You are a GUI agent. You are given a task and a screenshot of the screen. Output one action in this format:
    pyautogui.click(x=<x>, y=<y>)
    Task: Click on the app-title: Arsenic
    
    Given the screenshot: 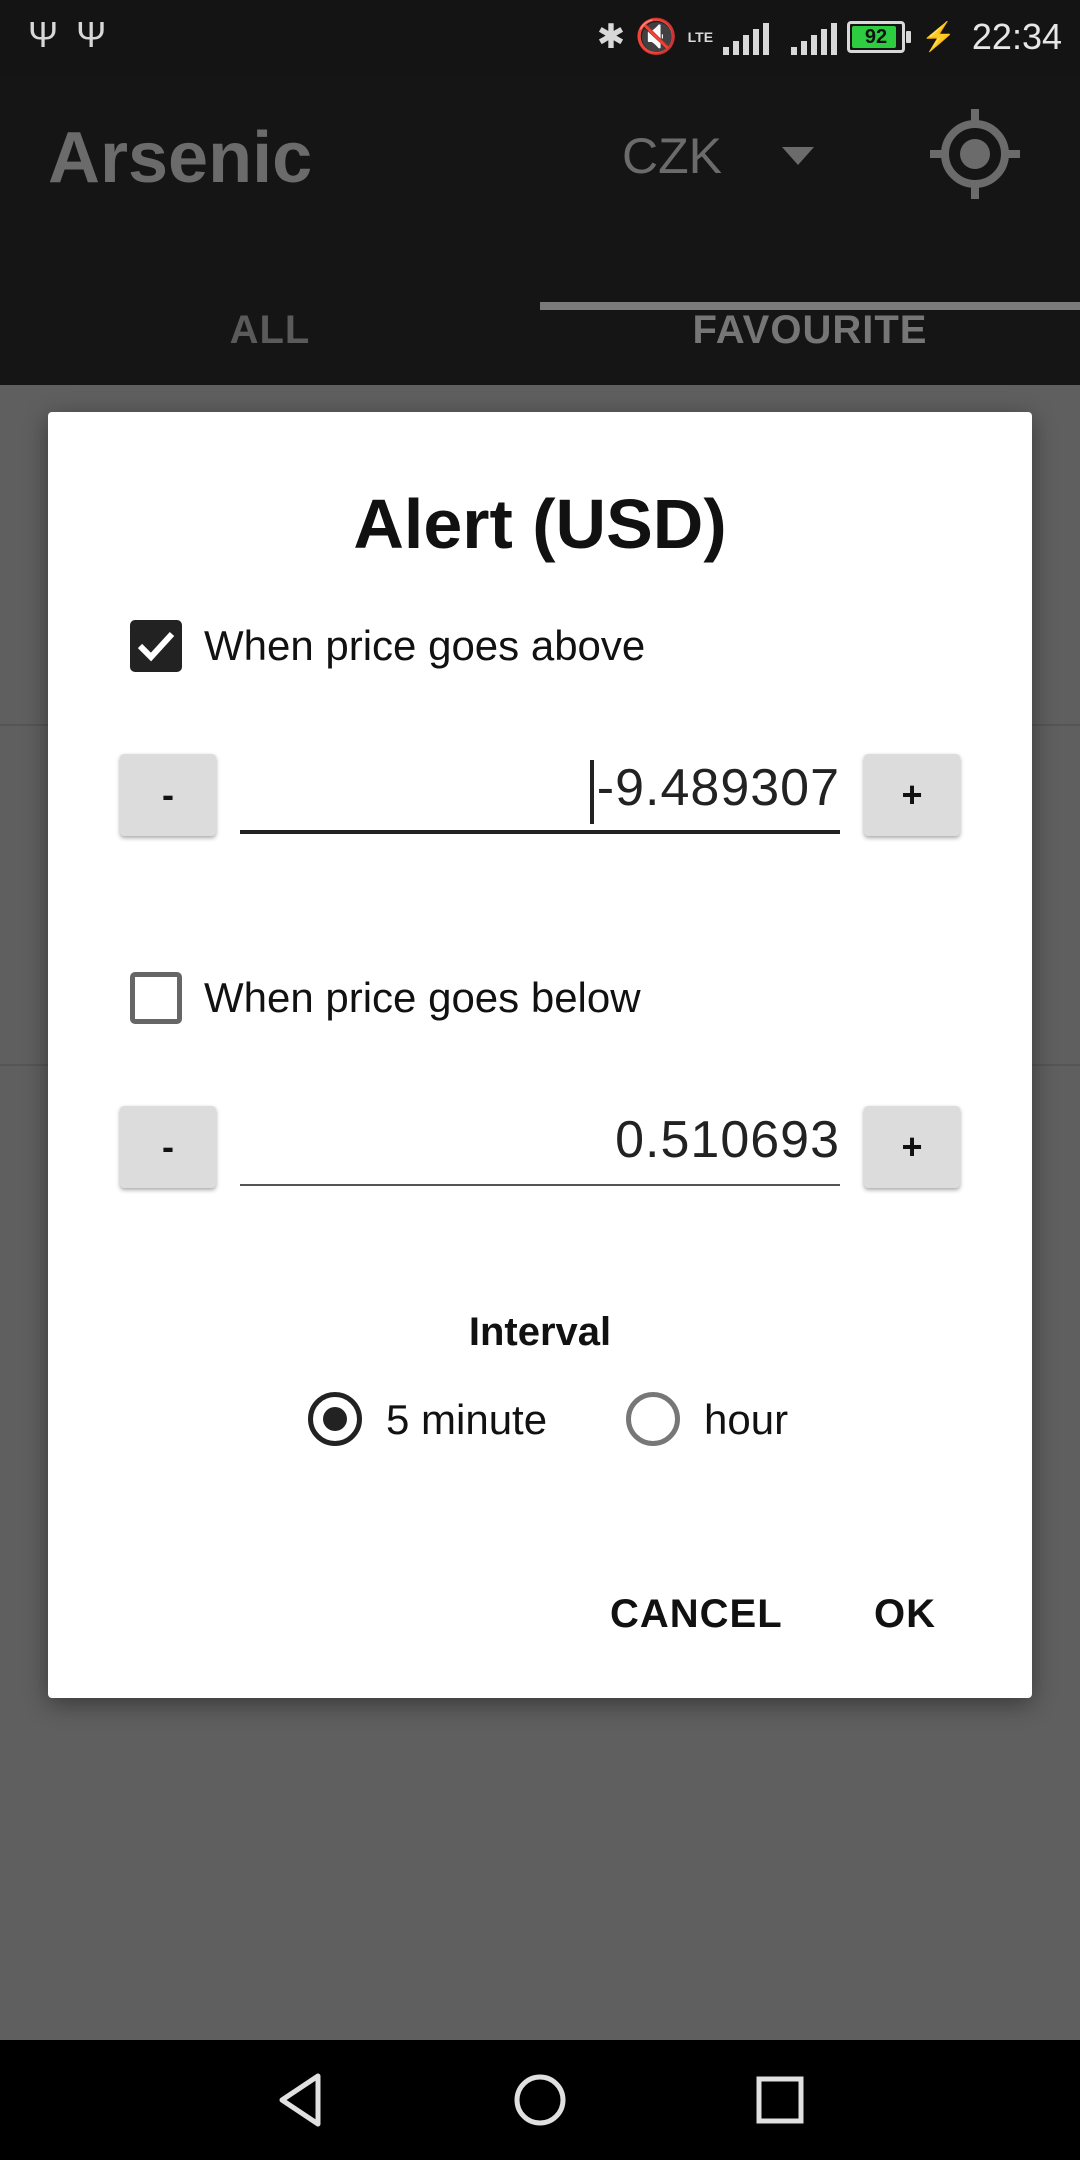 What is the action you would take?
    pyautogui.click(x=180, y=158)
    